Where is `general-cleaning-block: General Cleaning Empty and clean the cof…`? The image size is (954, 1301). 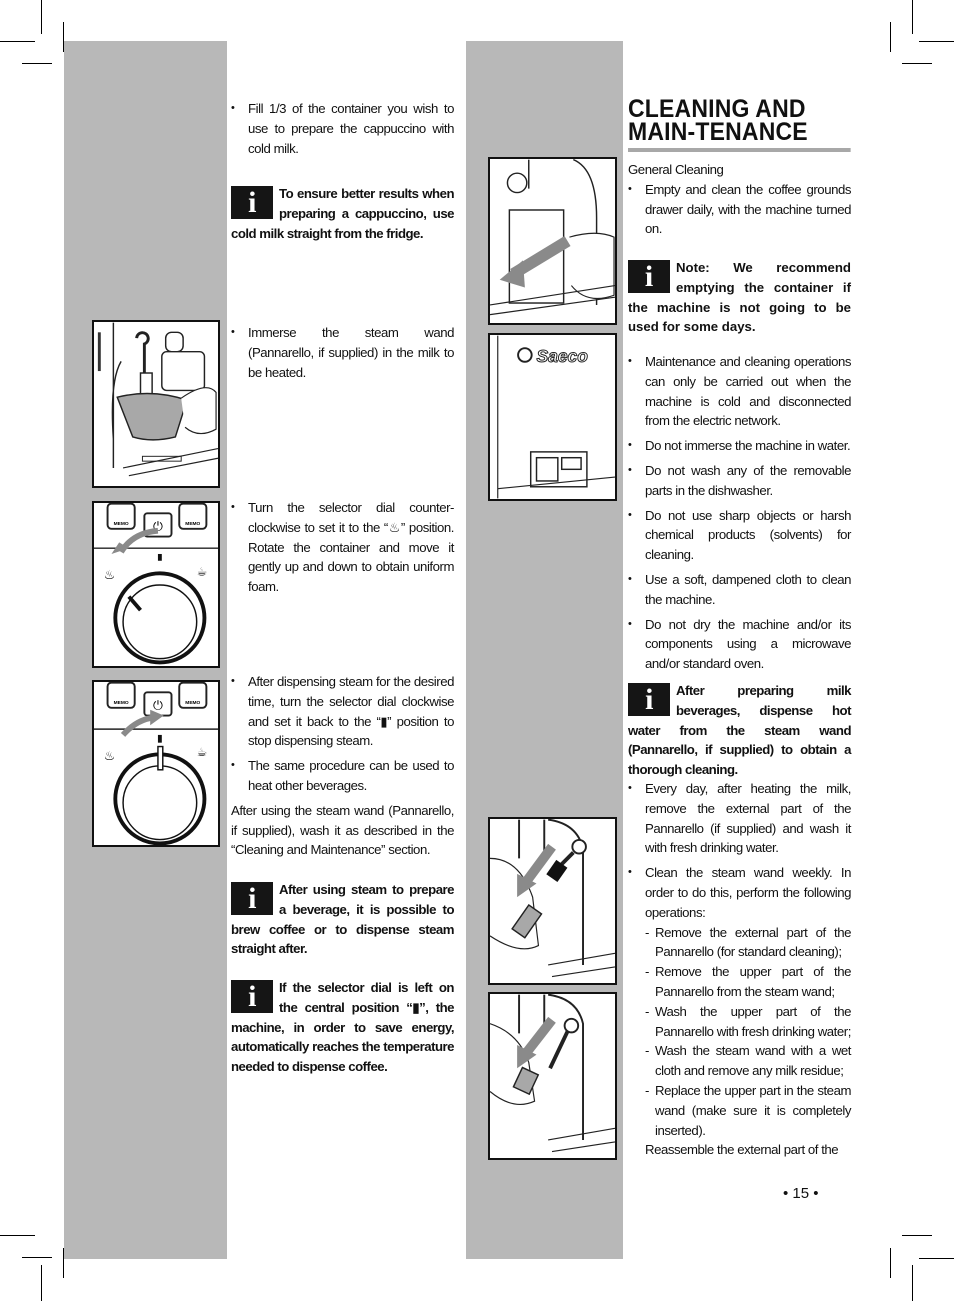
general-cleaning-block: General Cleaning Empty and clean the cof… is located at coordinates (739, 202).